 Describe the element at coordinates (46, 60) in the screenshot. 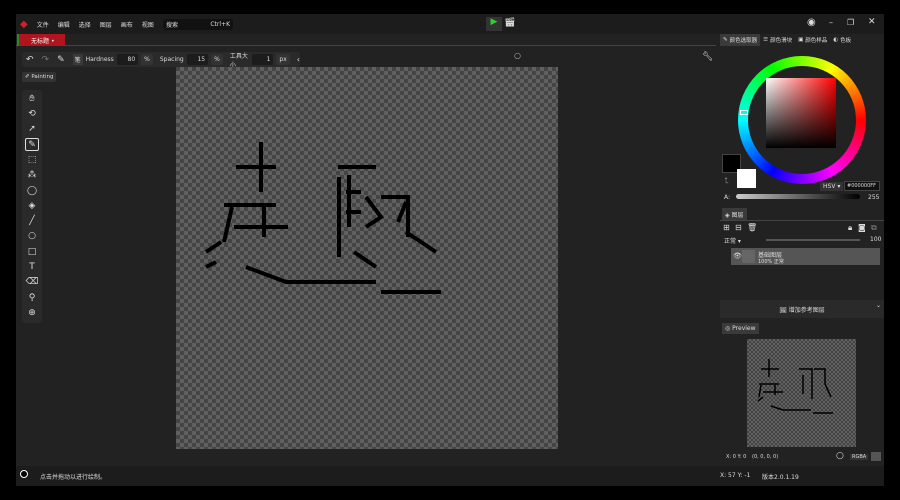

I see `redo-icon: ↷` at that location.